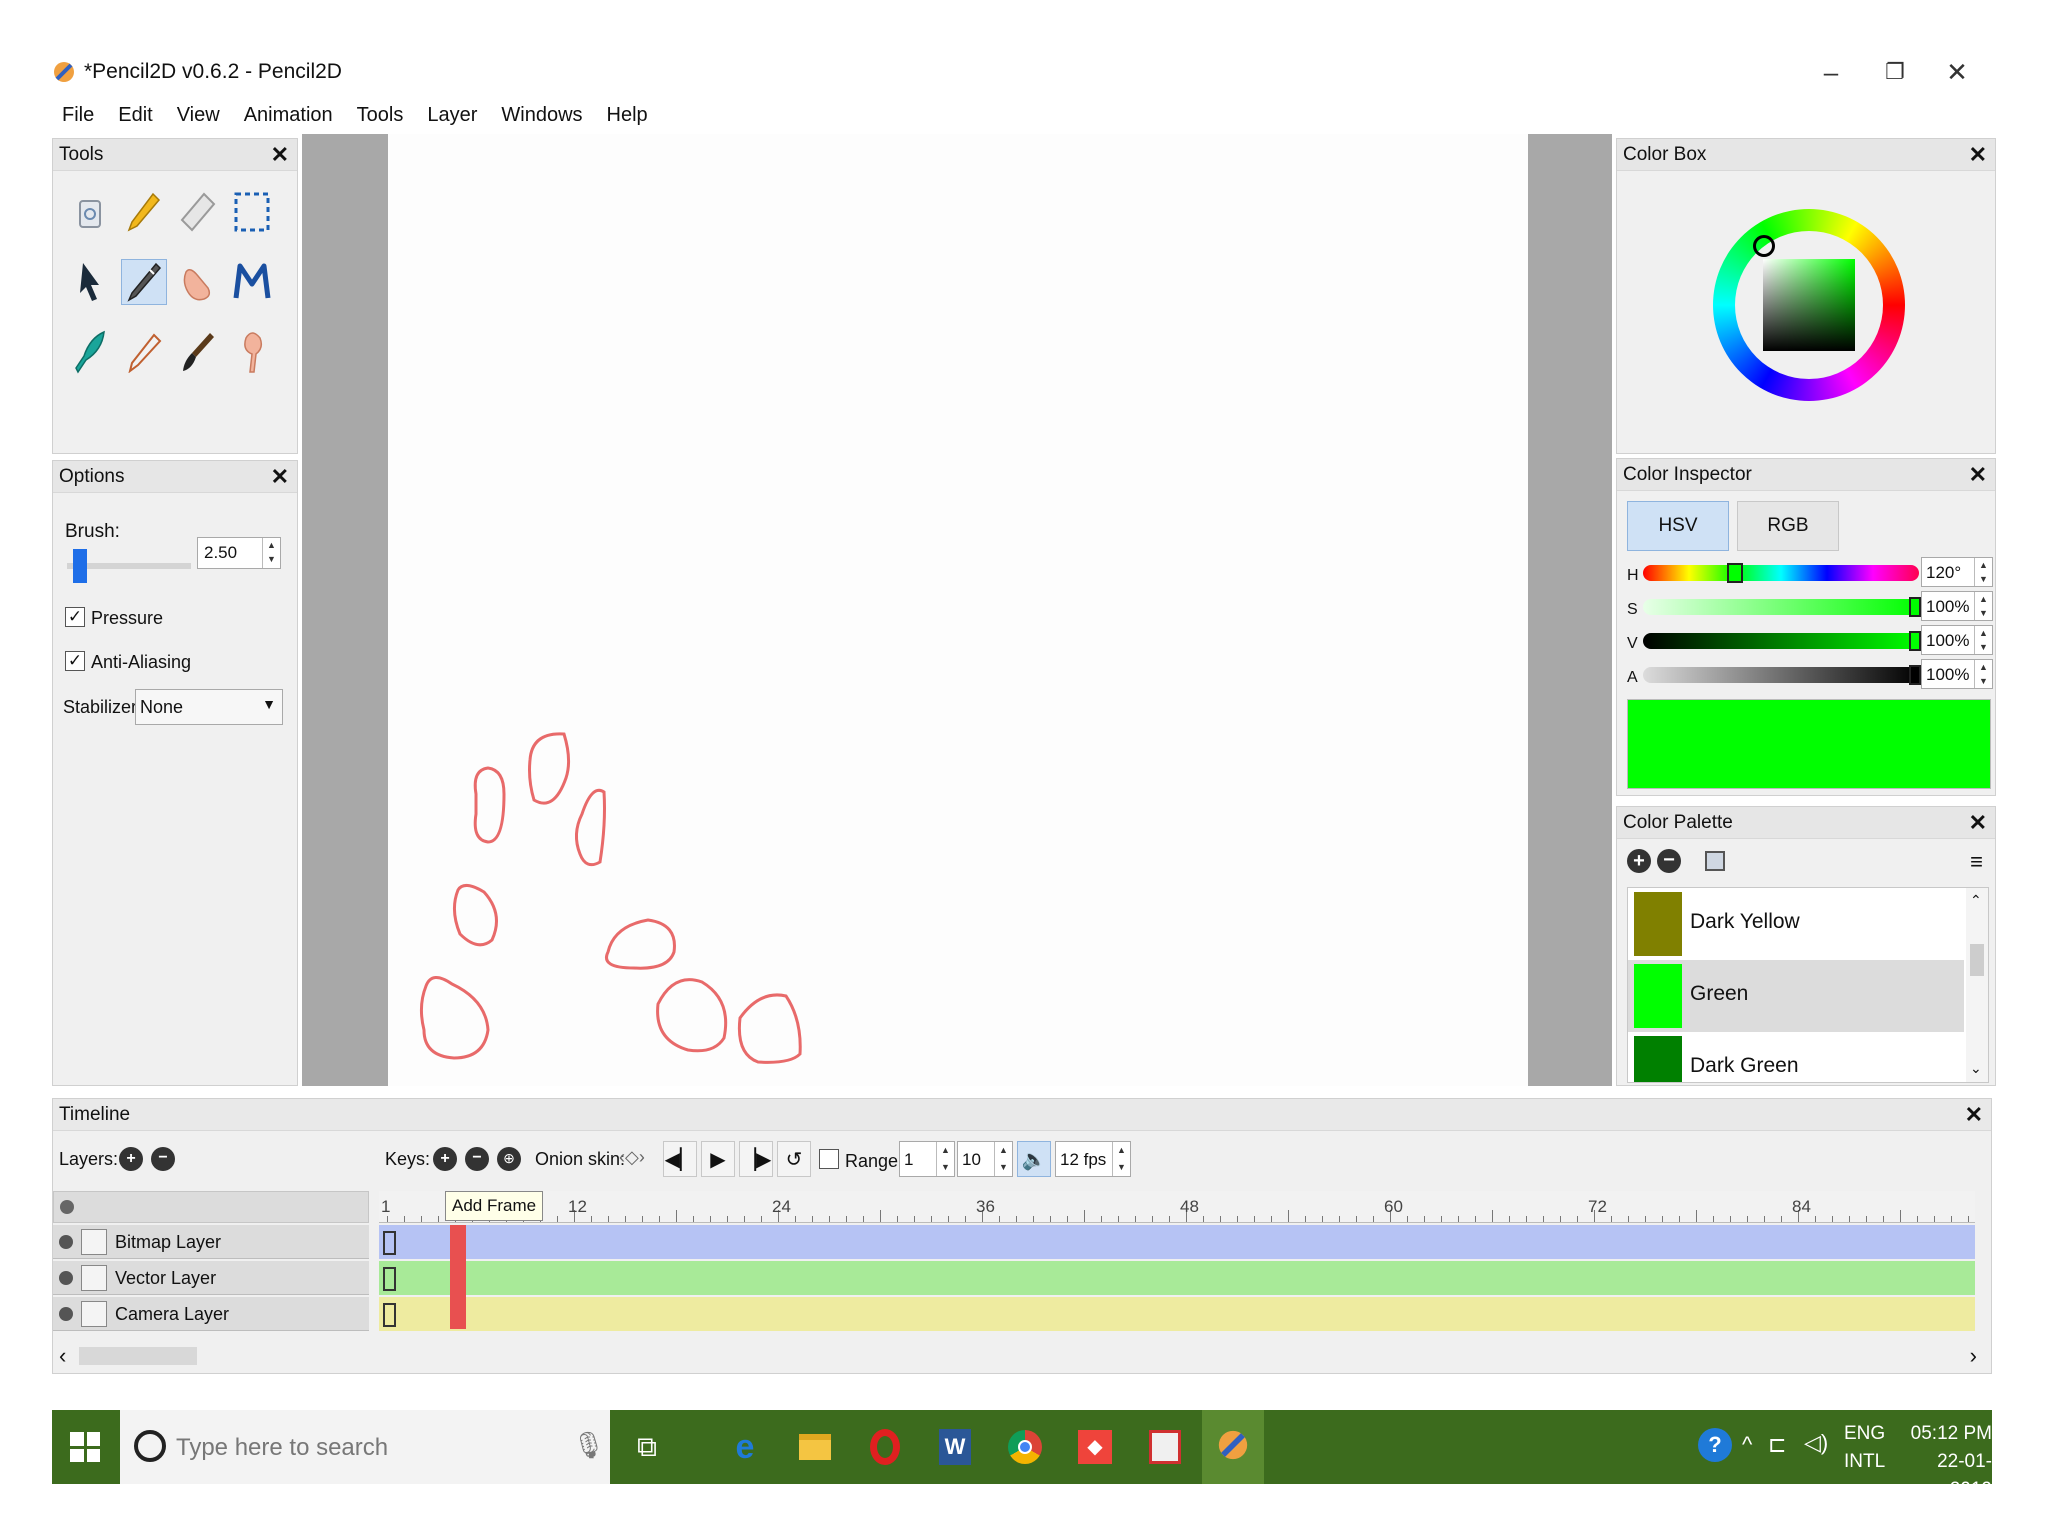 The image size is (2048, 1536). Describe the element at coordinates (280, 155) in the screenshot. I see `tools-panel-close-button: ✕` at that location.